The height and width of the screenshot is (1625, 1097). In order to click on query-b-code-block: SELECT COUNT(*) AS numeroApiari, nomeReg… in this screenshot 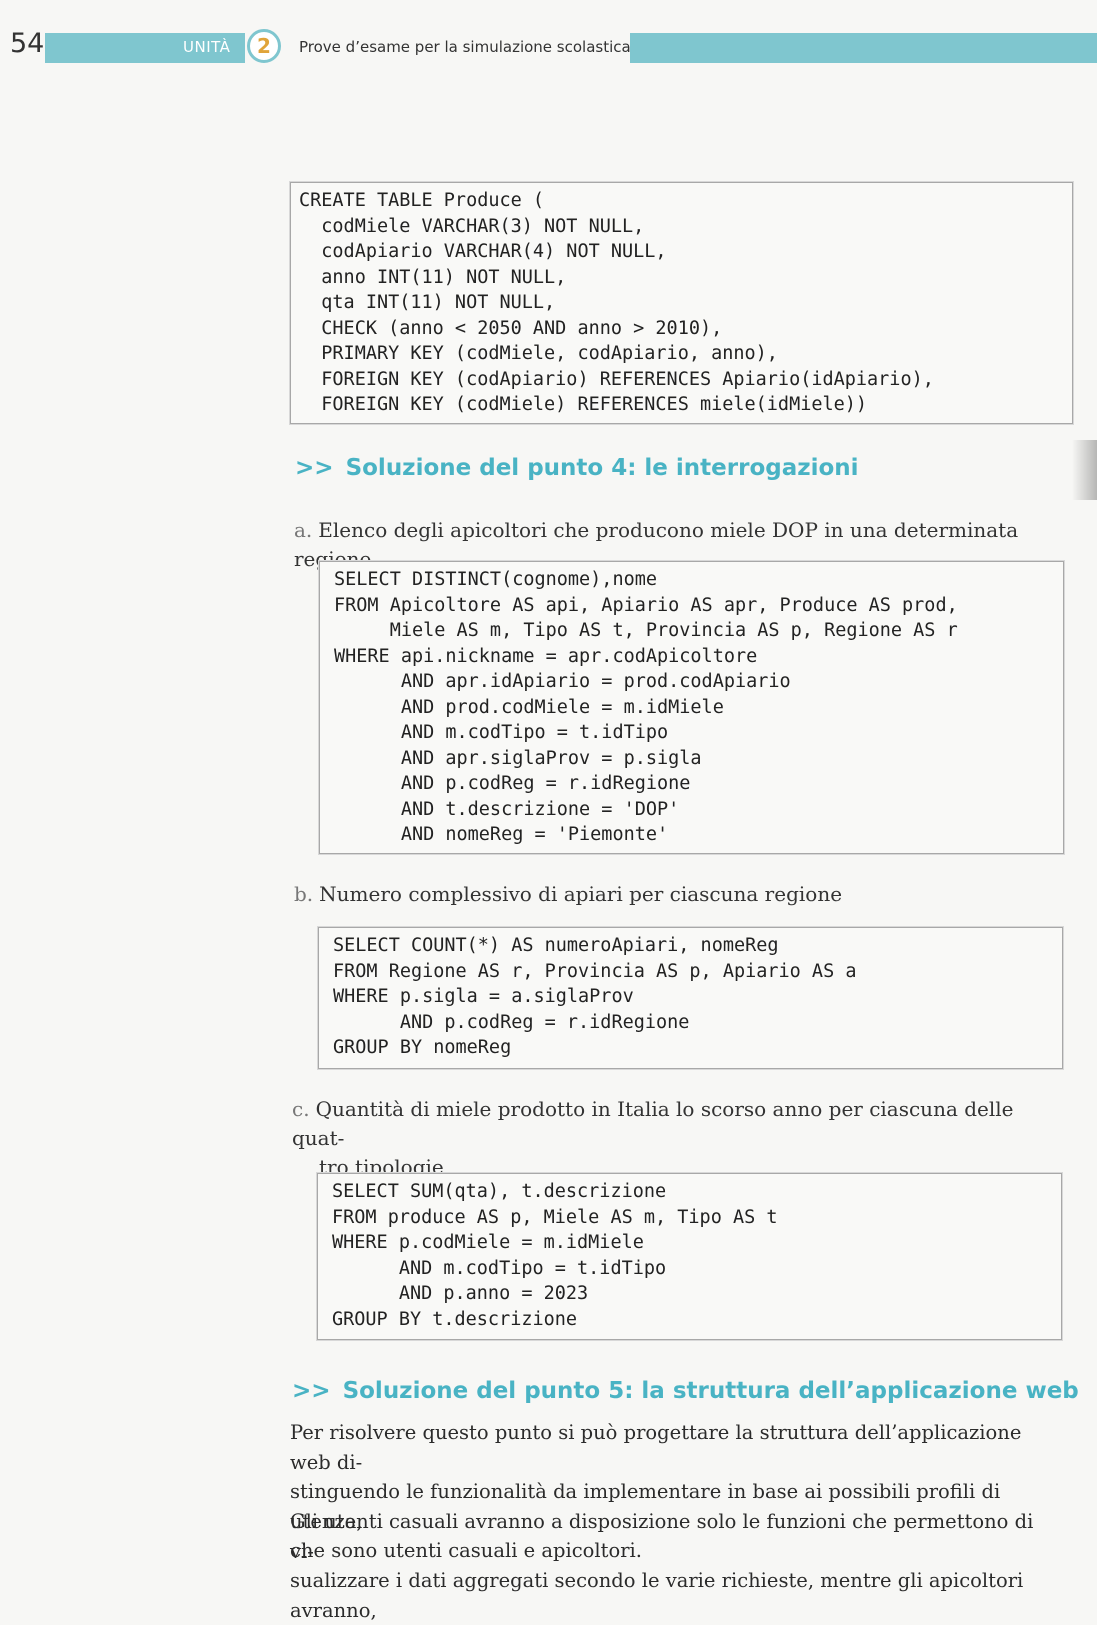, I will do `click(690, 998)`.